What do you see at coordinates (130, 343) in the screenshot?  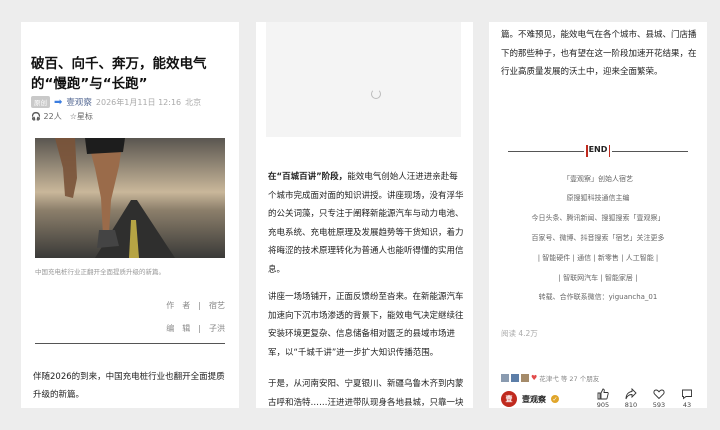 I see `divider` at bounding box center [130, 343].